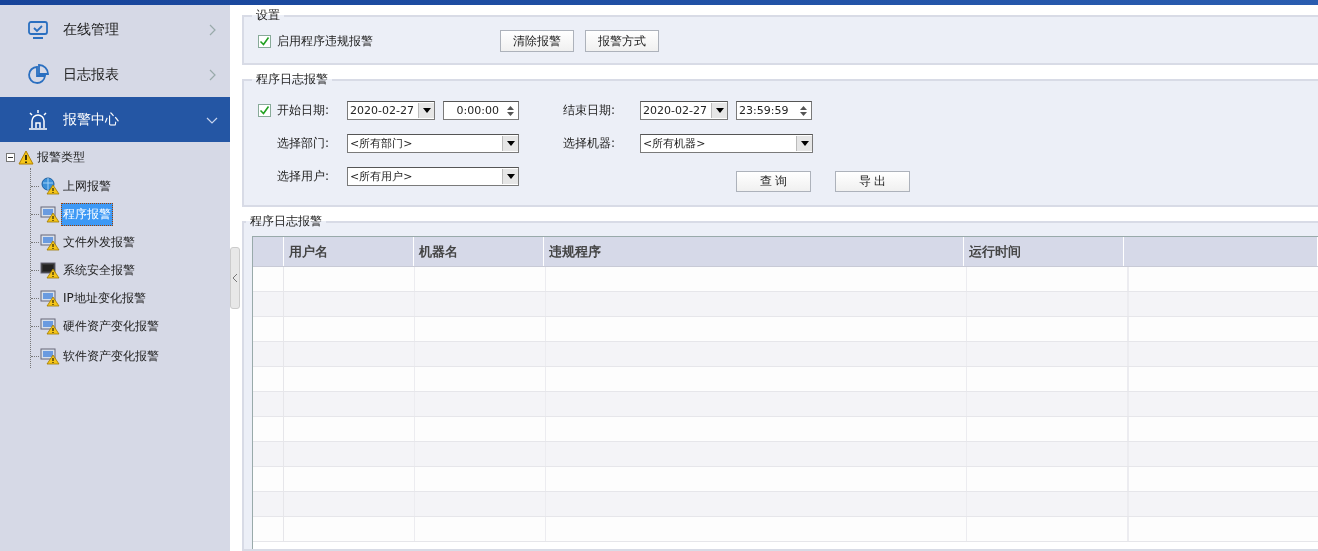  I want to click on field-label: 结束日期:, so click(590, 110).